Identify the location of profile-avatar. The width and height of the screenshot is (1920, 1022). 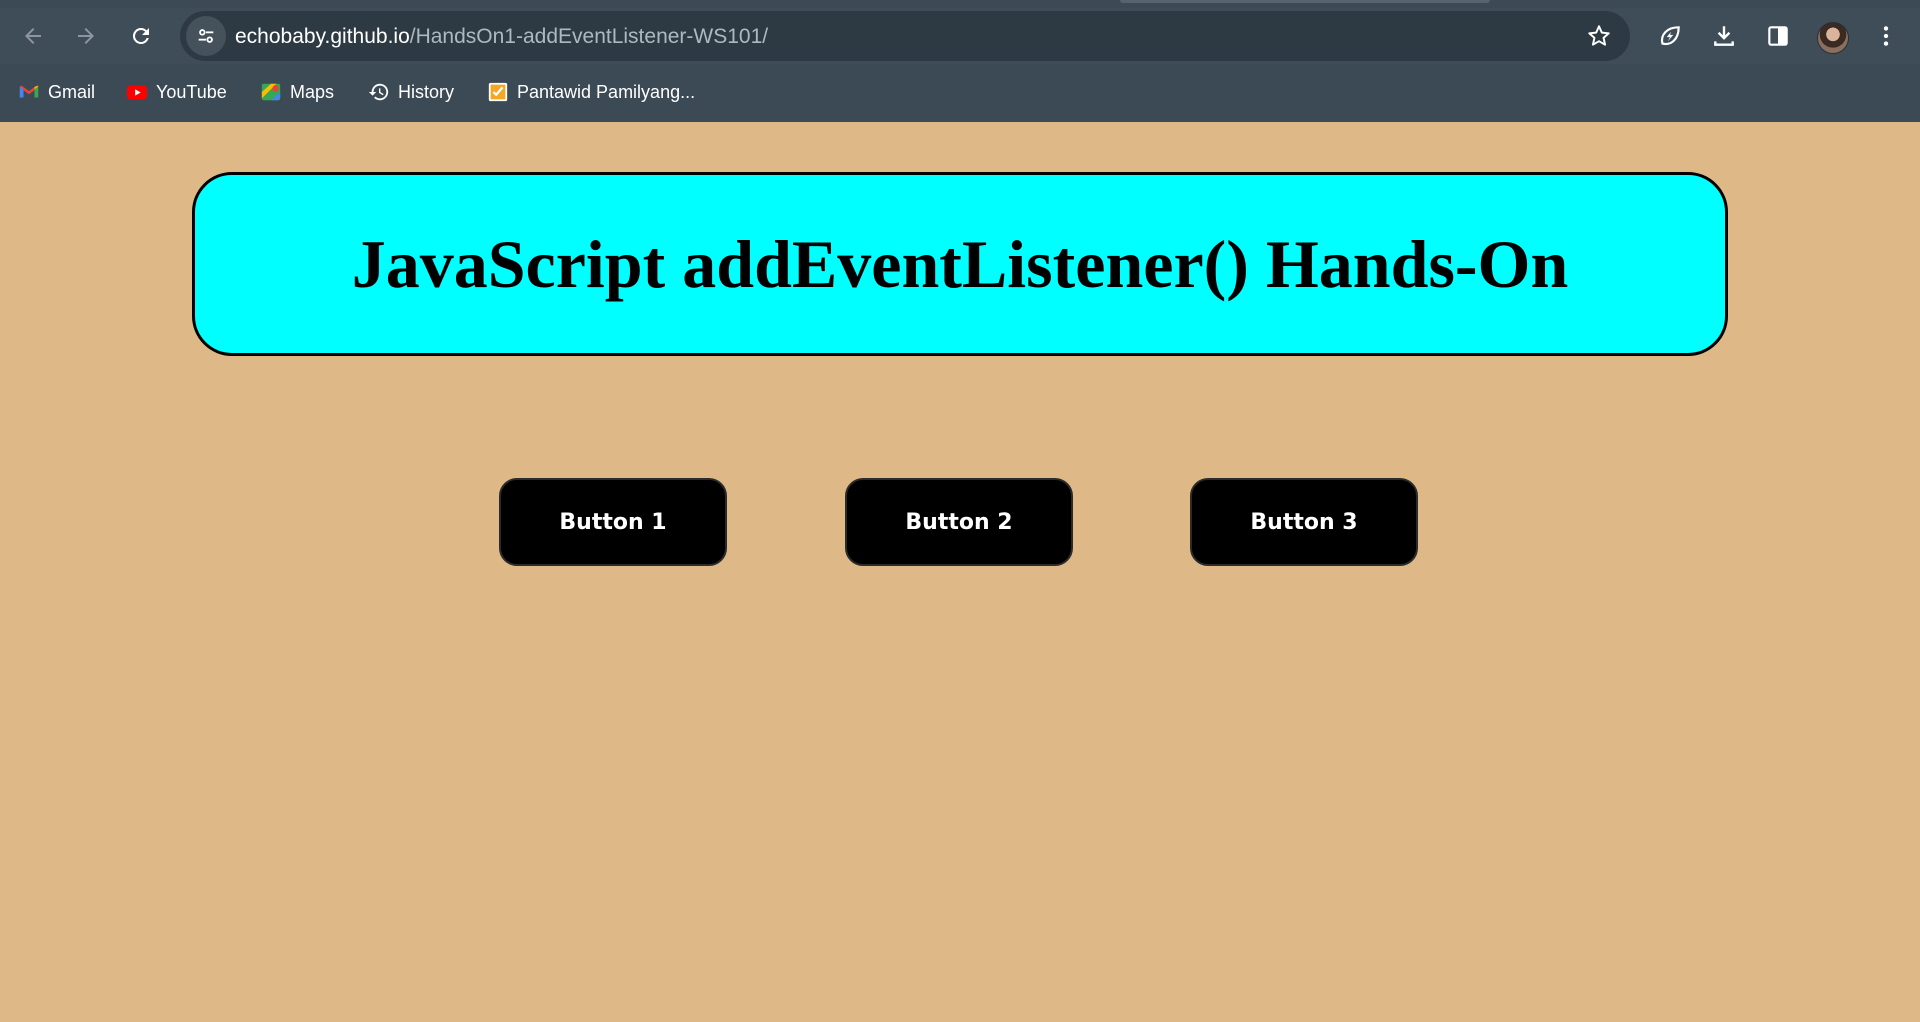
(1833, 38).